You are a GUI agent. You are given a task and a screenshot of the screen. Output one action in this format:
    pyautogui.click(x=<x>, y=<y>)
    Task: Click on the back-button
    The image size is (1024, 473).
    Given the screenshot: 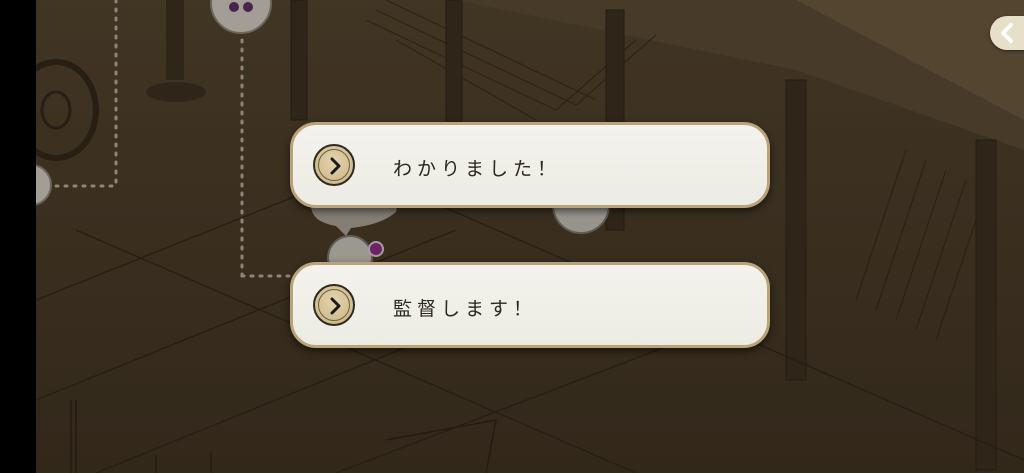 What is the action you would take?
    pyautogui.click(x=1007, y=33)
    